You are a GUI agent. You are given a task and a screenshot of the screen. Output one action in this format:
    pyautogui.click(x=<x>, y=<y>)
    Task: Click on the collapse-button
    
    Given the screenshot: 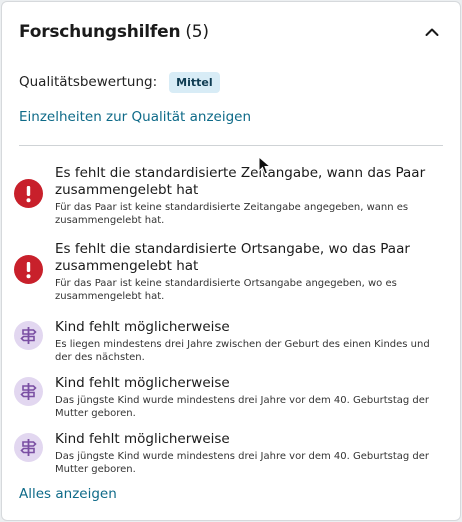 What is the action you would take?
    pyautogui.click(x=432, y=32)
    